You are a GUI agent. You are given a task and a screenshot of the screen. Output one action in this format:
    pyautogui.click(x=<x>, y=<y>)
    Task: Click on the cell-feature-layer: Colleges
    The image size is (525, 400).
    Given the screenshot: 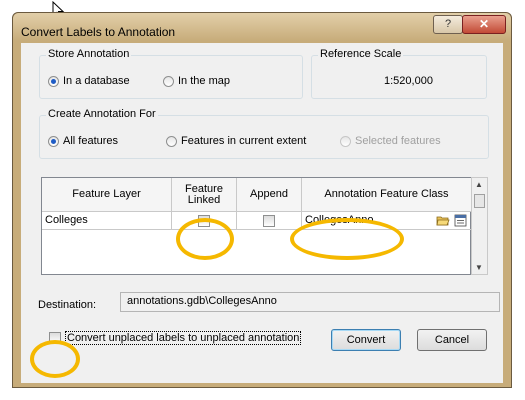 What is the action you would take?
    pyautogui.click(x=107, y=221)
    